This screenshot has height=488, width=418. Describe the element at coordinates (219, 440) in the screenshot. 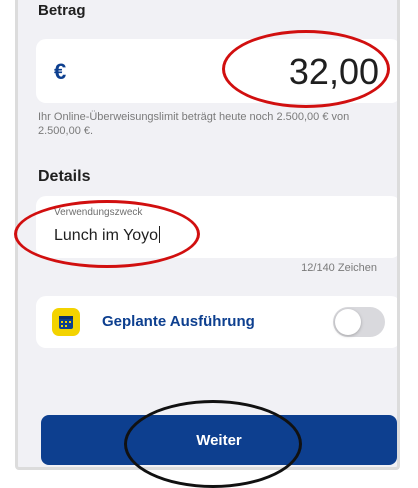

I see `next-button: Weiter` at that location.